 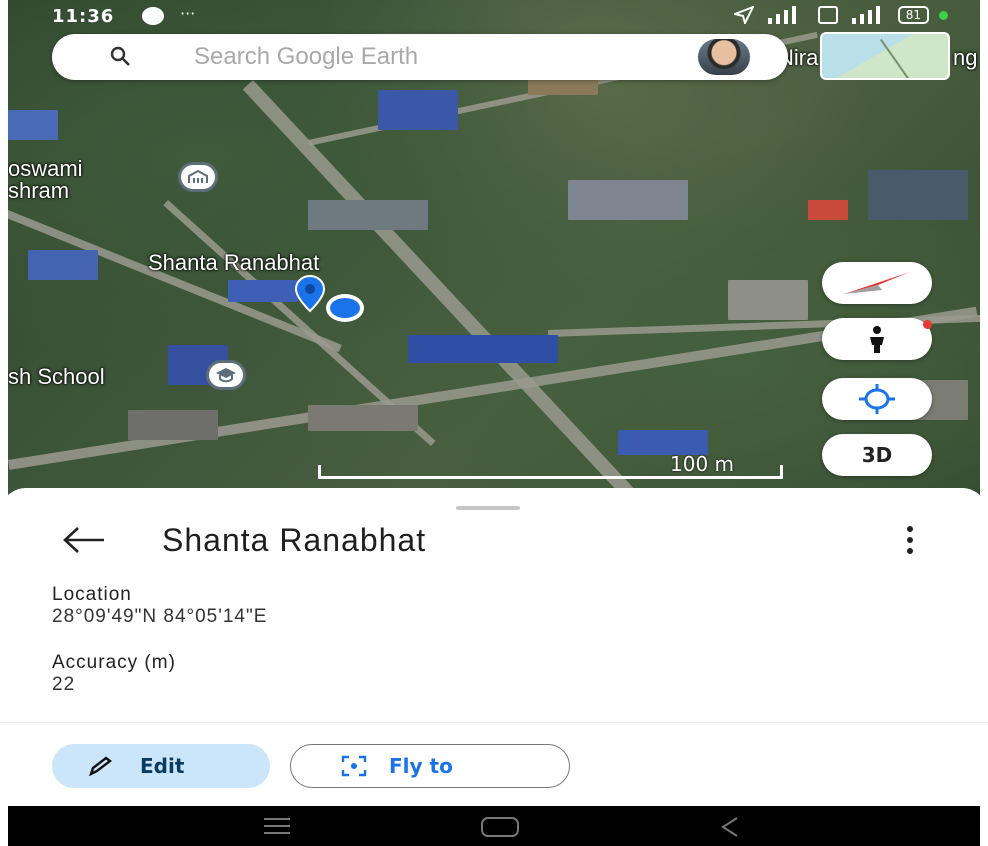 What do you see at coordinates (730, 827) in the screenshot?
I see `back-nav-icon` at bounding box center [730, 827].